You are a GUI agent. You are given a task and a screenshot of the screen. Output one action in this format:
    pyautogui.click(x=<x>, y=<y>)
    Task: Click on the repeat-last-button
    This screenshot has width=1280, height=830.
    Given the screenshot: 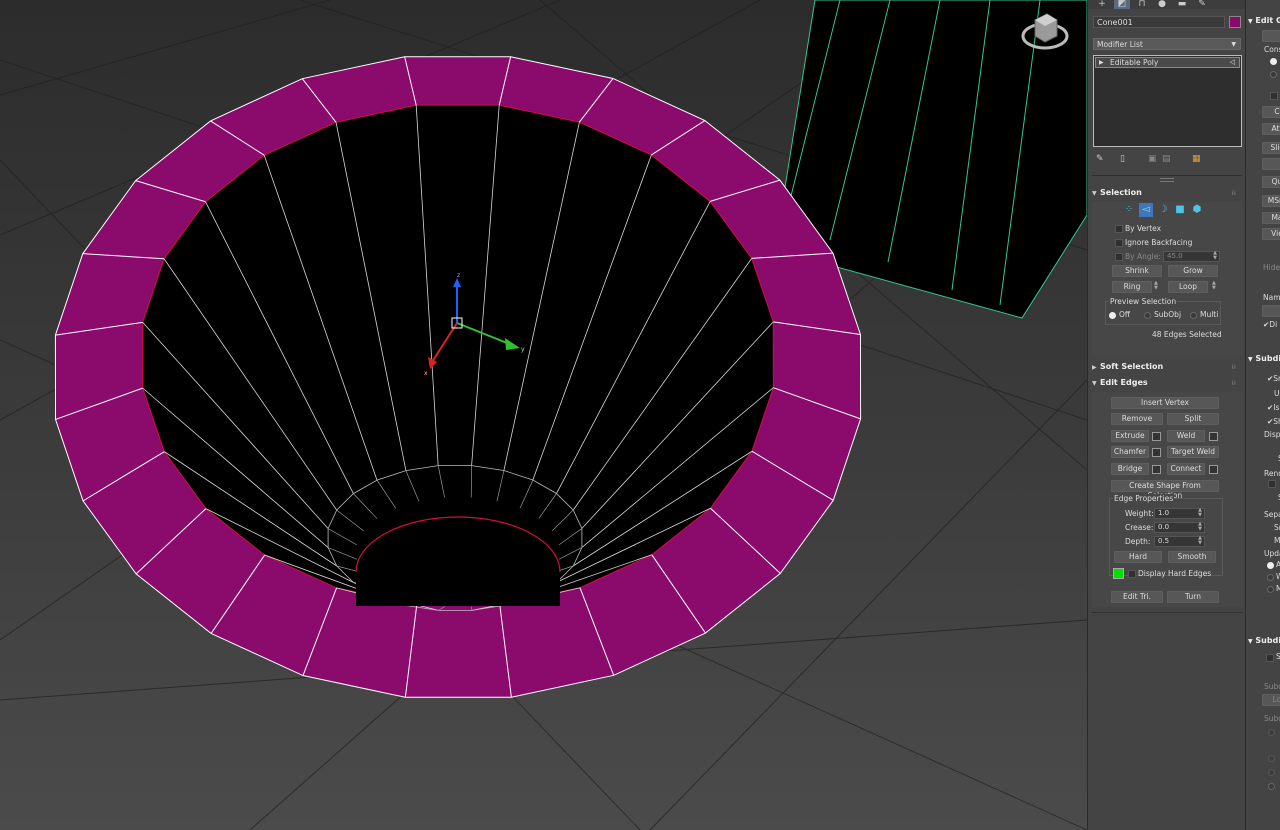 What is the action you would take?
    pyautogui.click(x=1271, y=36)
    